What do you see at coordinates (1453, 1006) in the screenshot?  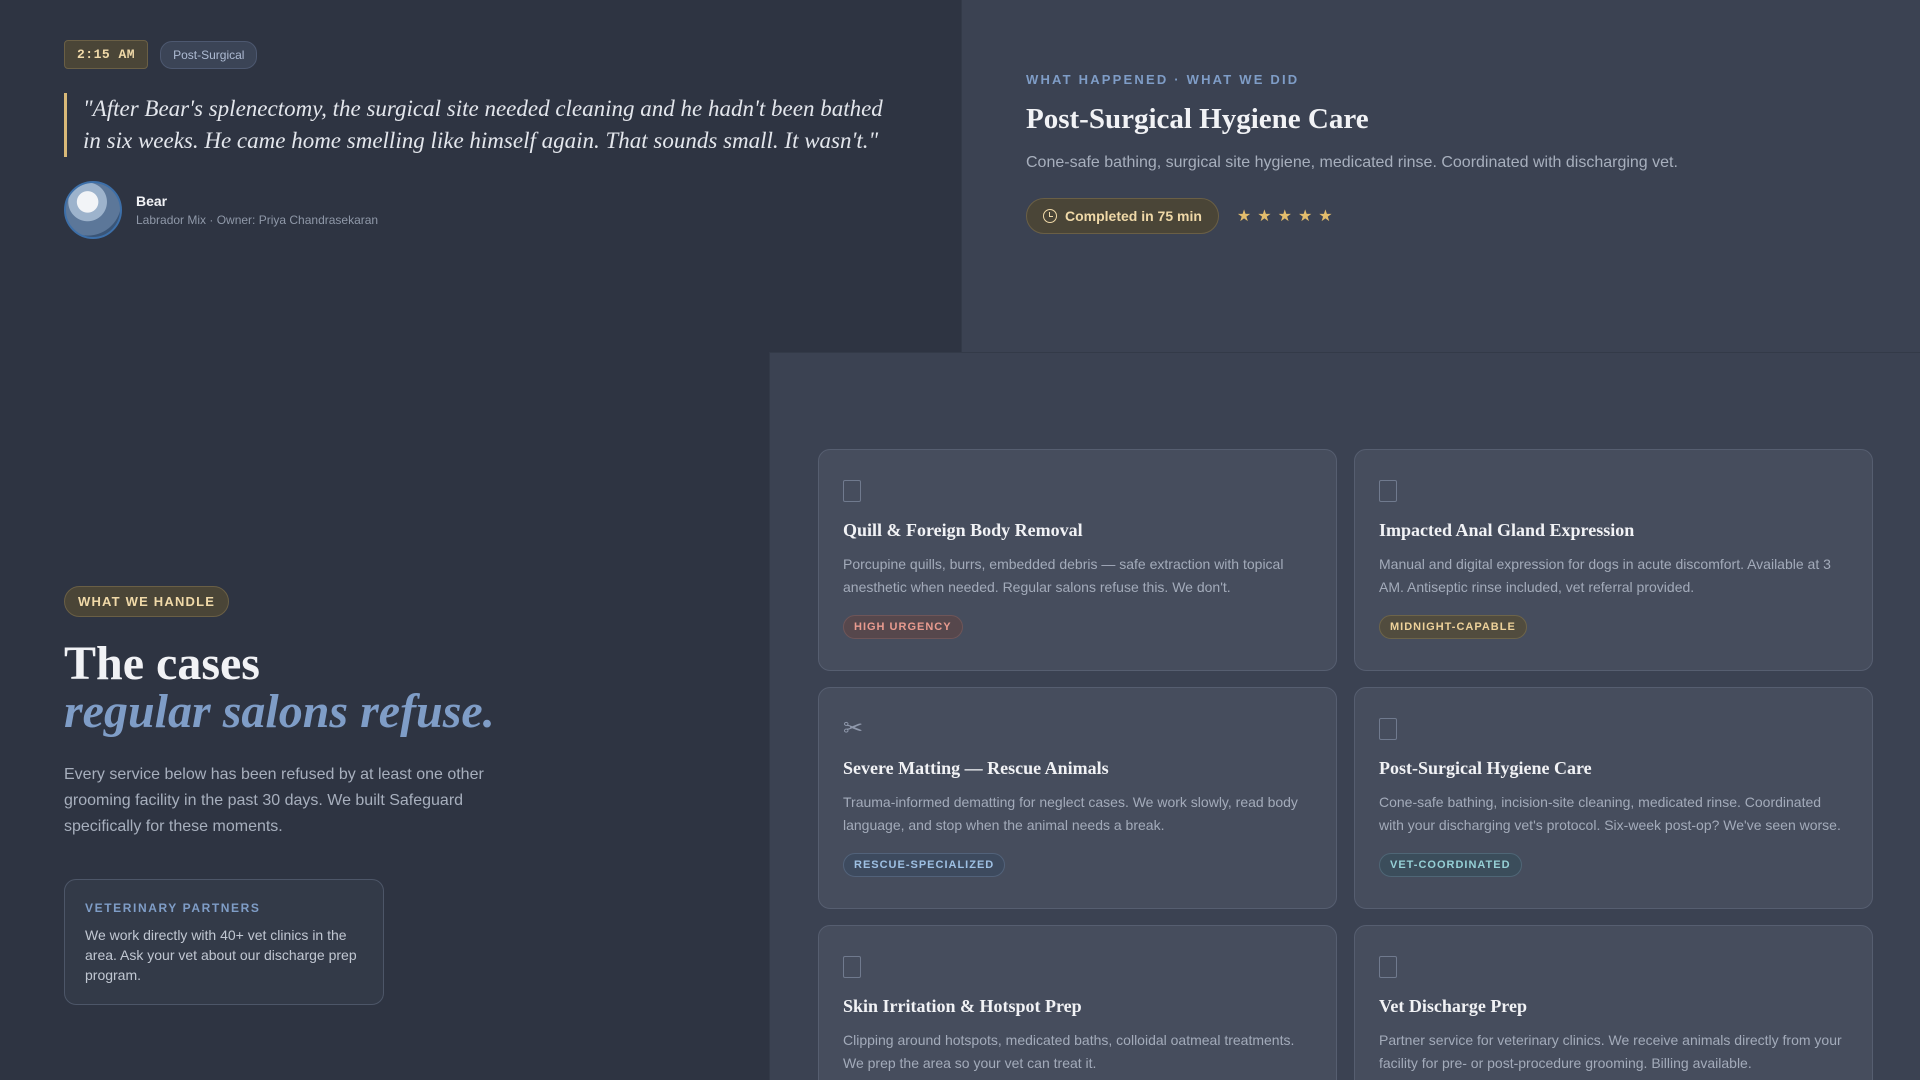 I see `service-title: Vet Discharge Prep` at bounding box center [1453, 1006].